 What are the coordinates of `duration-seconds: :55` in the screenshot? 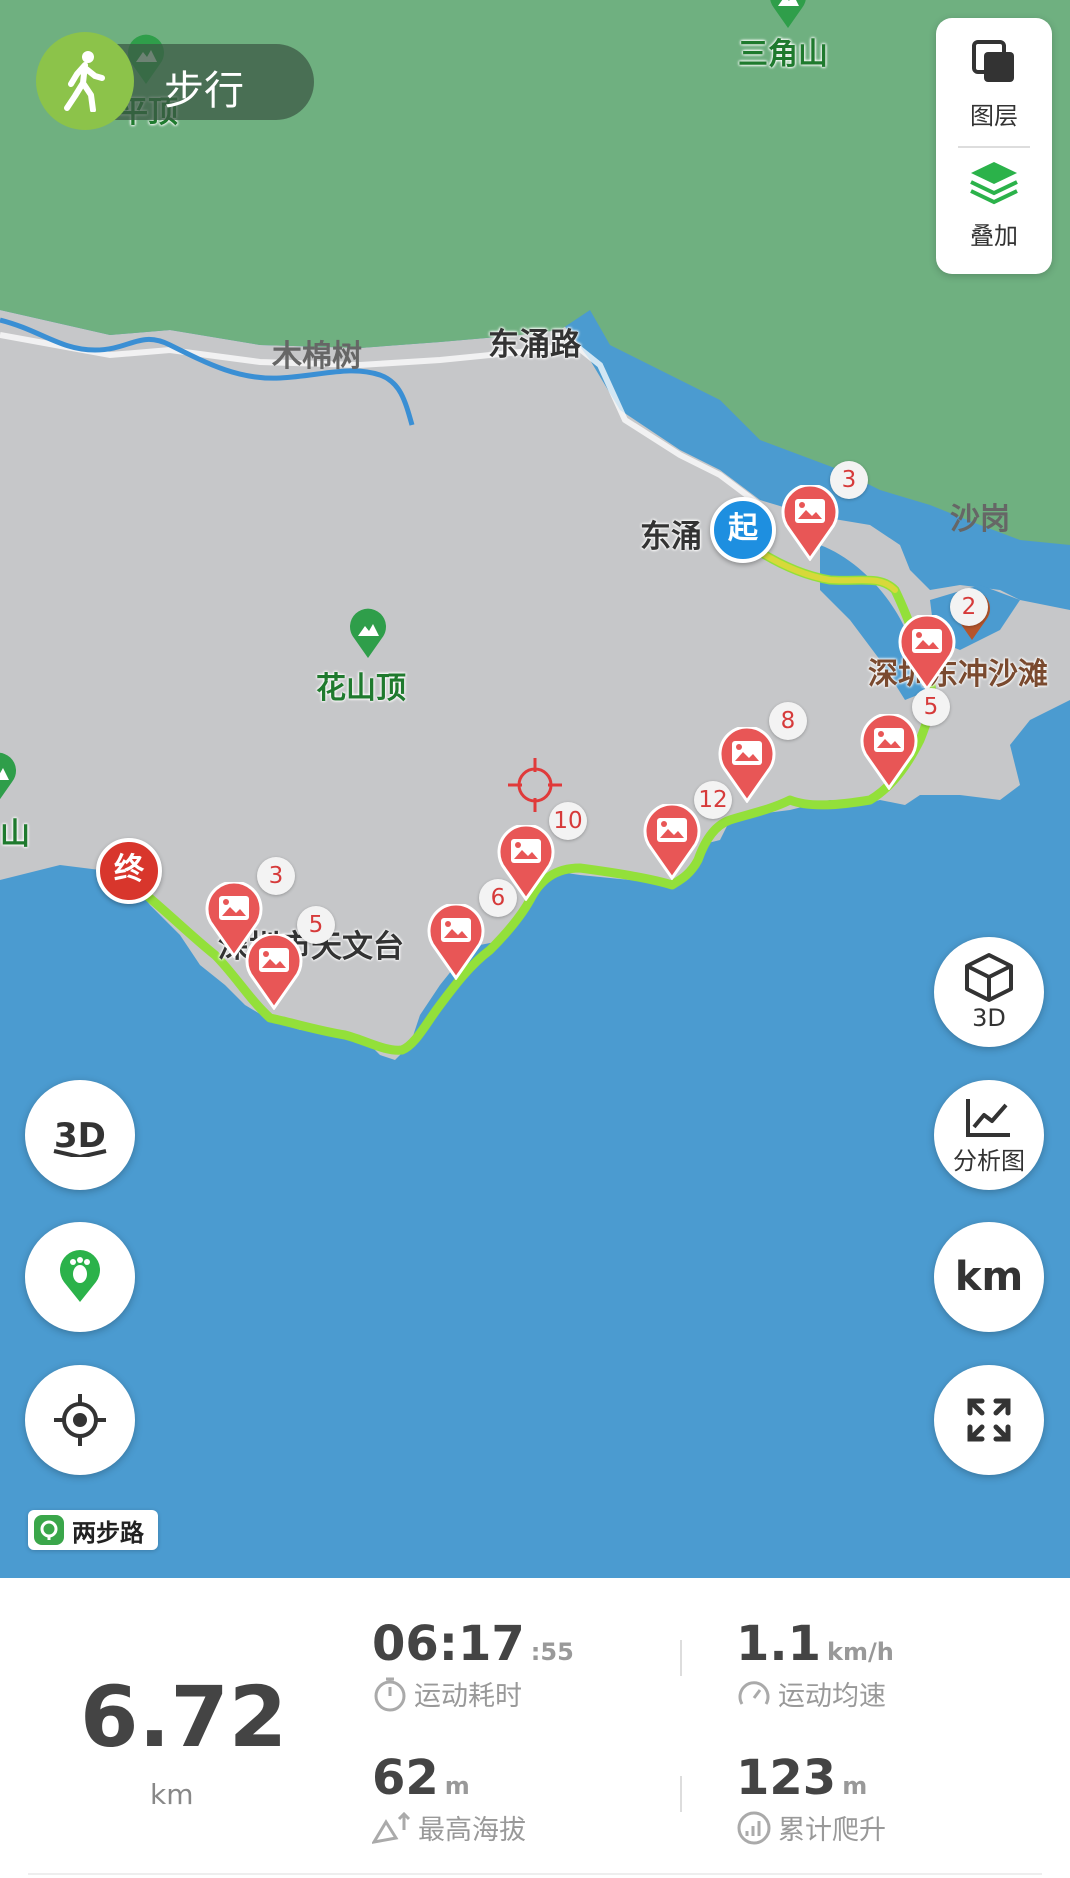 It's located at (552, 1652).